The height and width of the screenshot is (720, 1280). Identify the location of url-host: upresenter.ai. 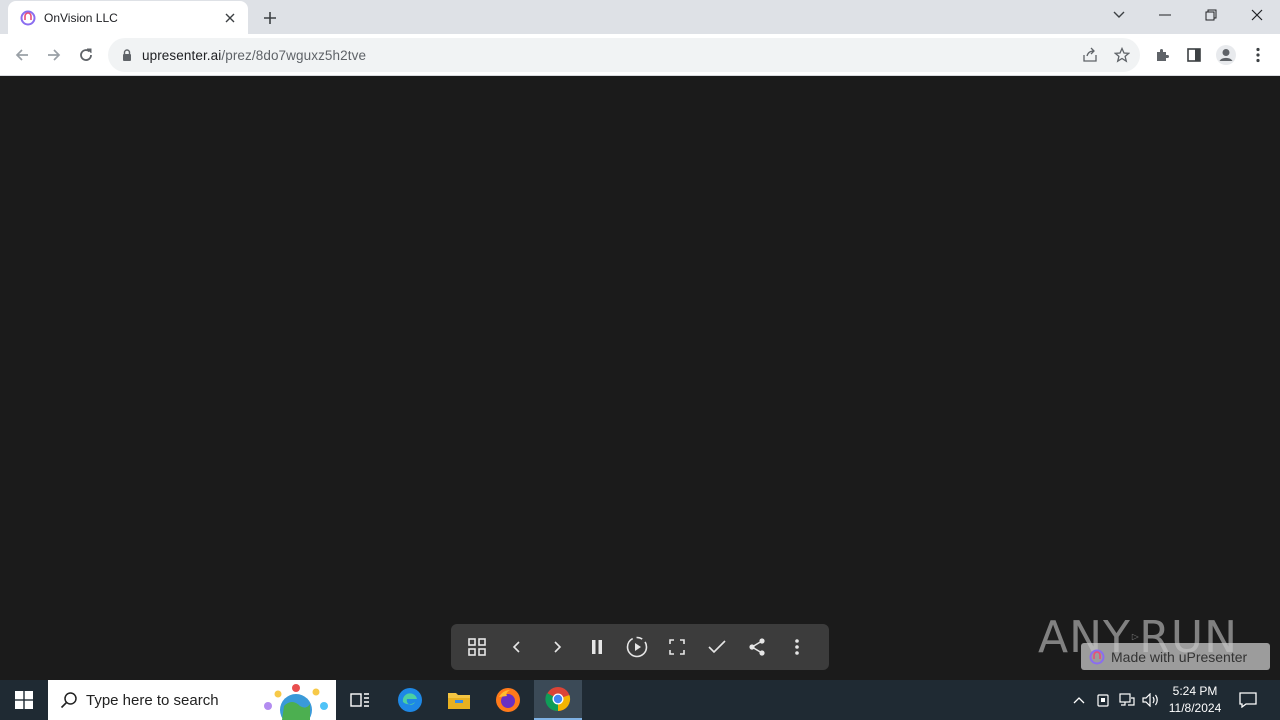
(182, 55).